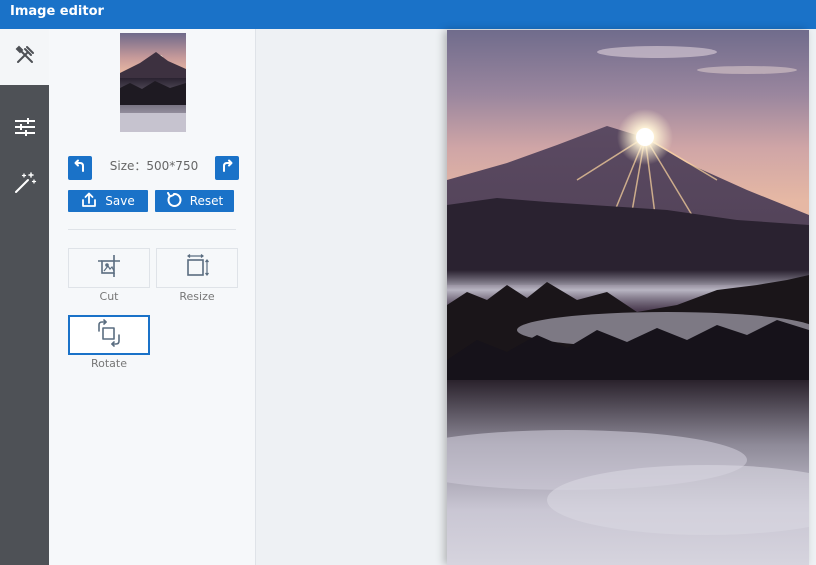 This screenshot has height=565, width=816. Describe the element at coordinates (120, 201) in the screenshot. I see `save-label: Save` at that location.